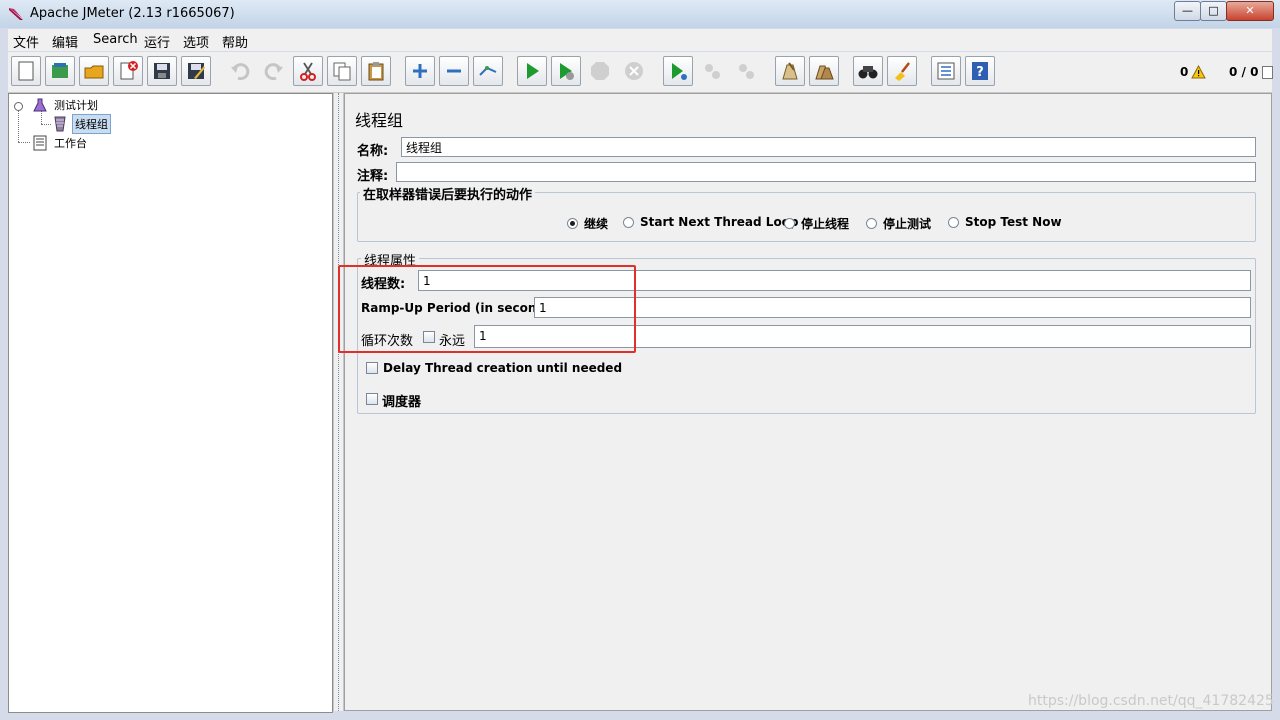  I want to click on clear-icon, so click(790, 71).